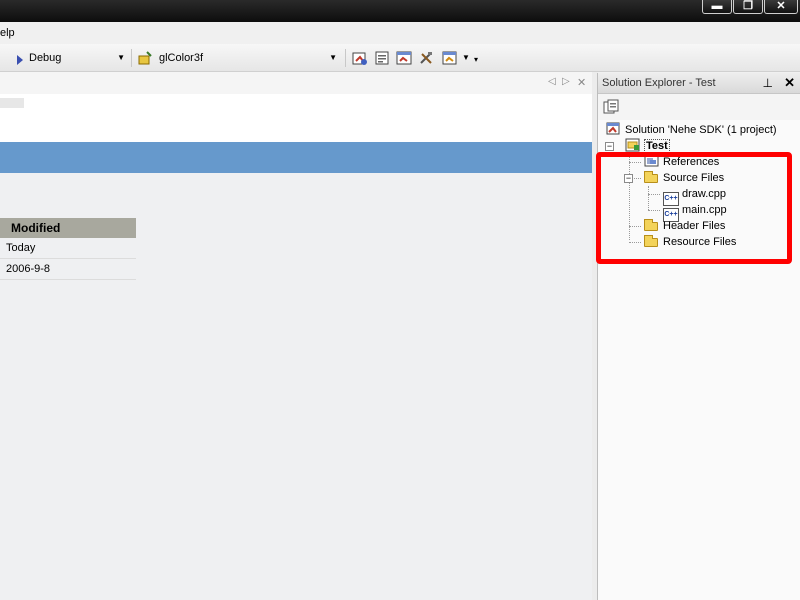 The image size is (800, 600). What do you see at coordinates (296, 157) in the screenshot?
I see `start-page-banner` at bounding box center [296, 157].